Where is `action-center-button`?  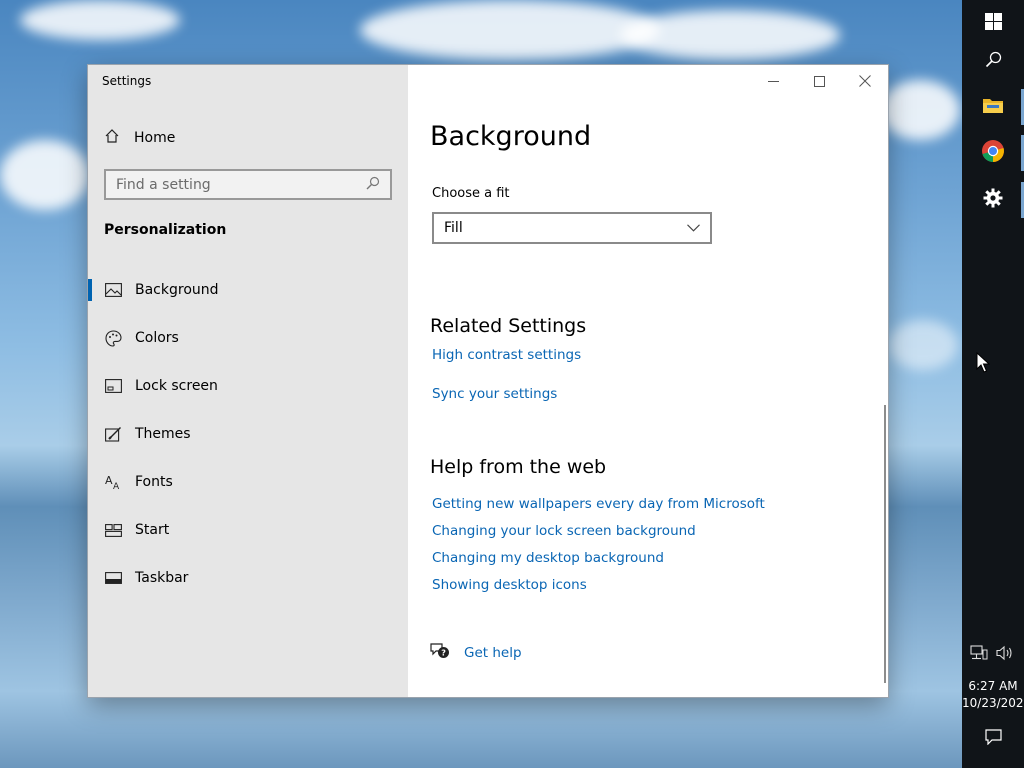
action-center-button is located at coordinates (993, 739).